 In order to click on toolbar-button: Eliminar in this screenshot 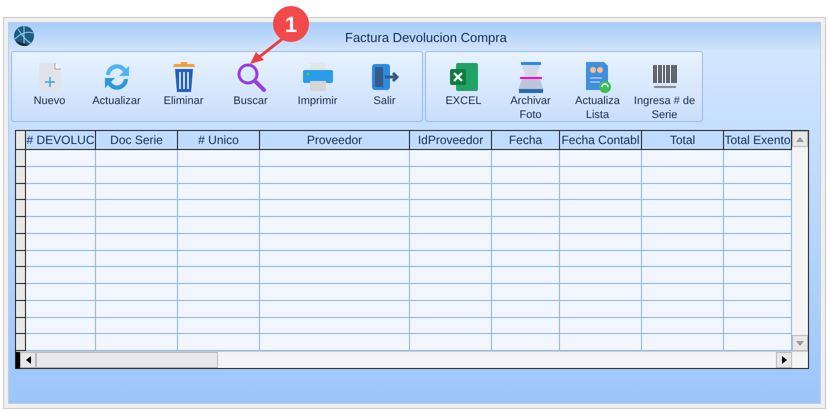, I will do `click(183, 80)`.